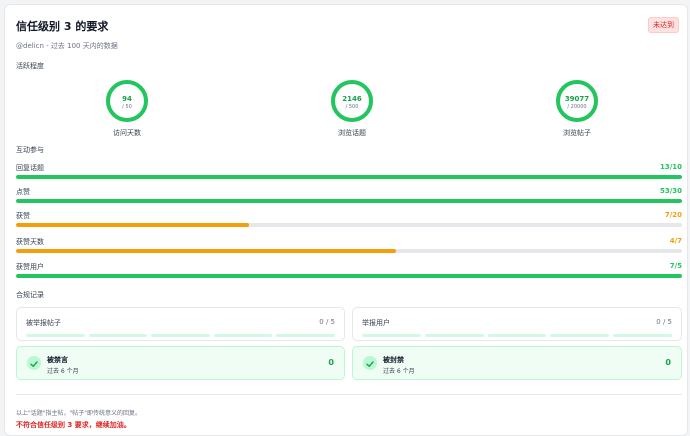 This screenshot has height=436, width=690. What do you see at coordinates (67, 46) in the screenshot?
I see `page-subtitle: @delicn - 过去 100 天内的数据` at bounding box center [67, 46].